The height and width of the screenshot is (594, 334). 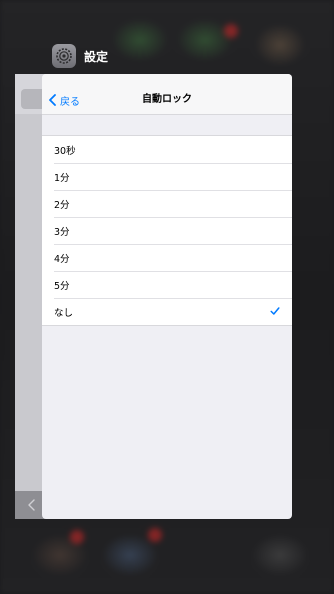 What do you see at coordinates (167, 203) in the screenshot?
I see `option-row-2min: 2分` at bounding box center [167, 203].